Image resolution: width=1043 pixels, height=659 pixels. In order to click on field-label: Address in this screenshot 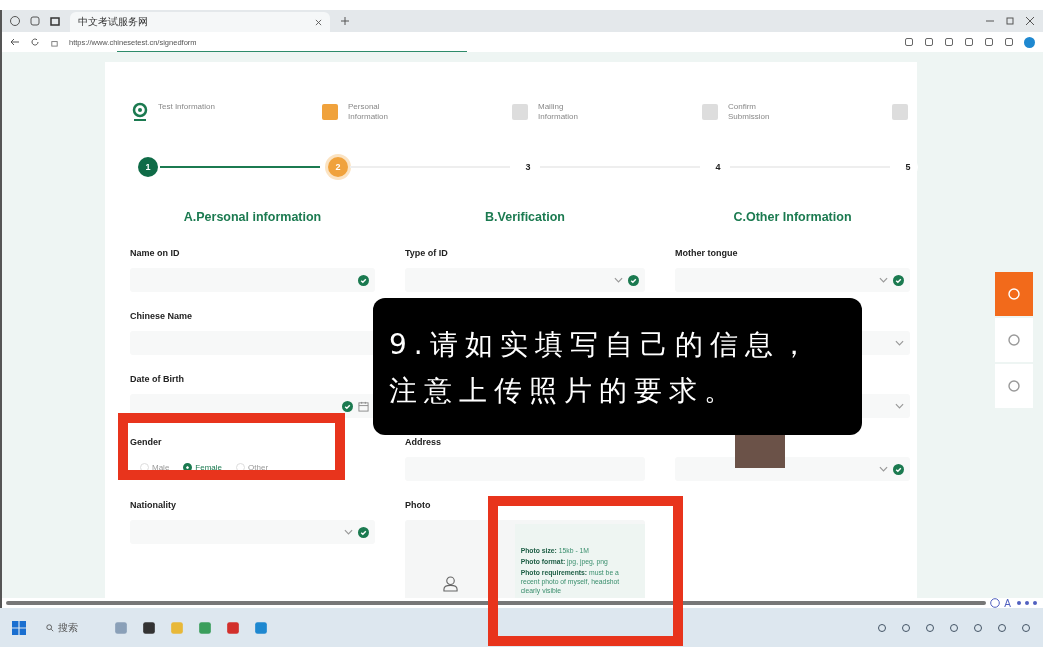, I will do `click(423, 442)`.